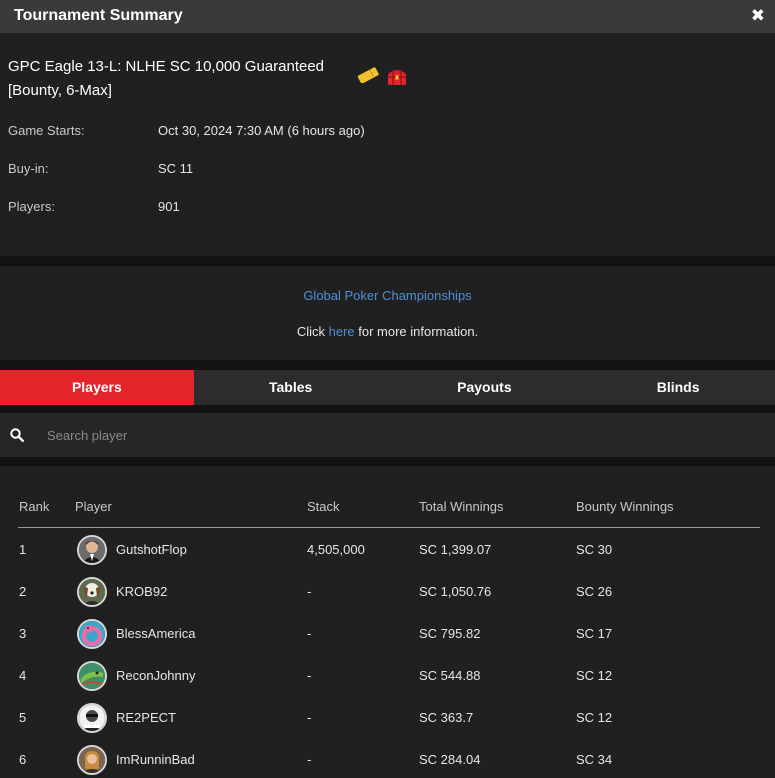 This screenshot has height=778, width=775. What do you see at coordinates (342, 331) in the screenshot?
I see `here-link: here` at bounding box center [342, 331].